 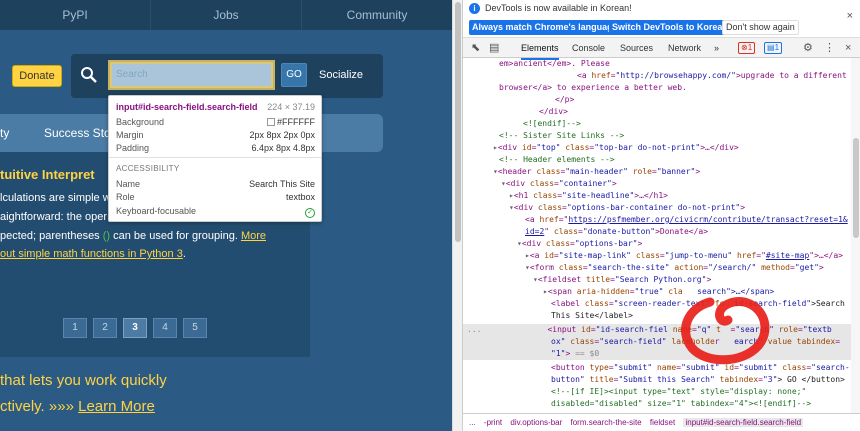 I want to click on error-badge: ⊗1, so click(x=747, y=48).